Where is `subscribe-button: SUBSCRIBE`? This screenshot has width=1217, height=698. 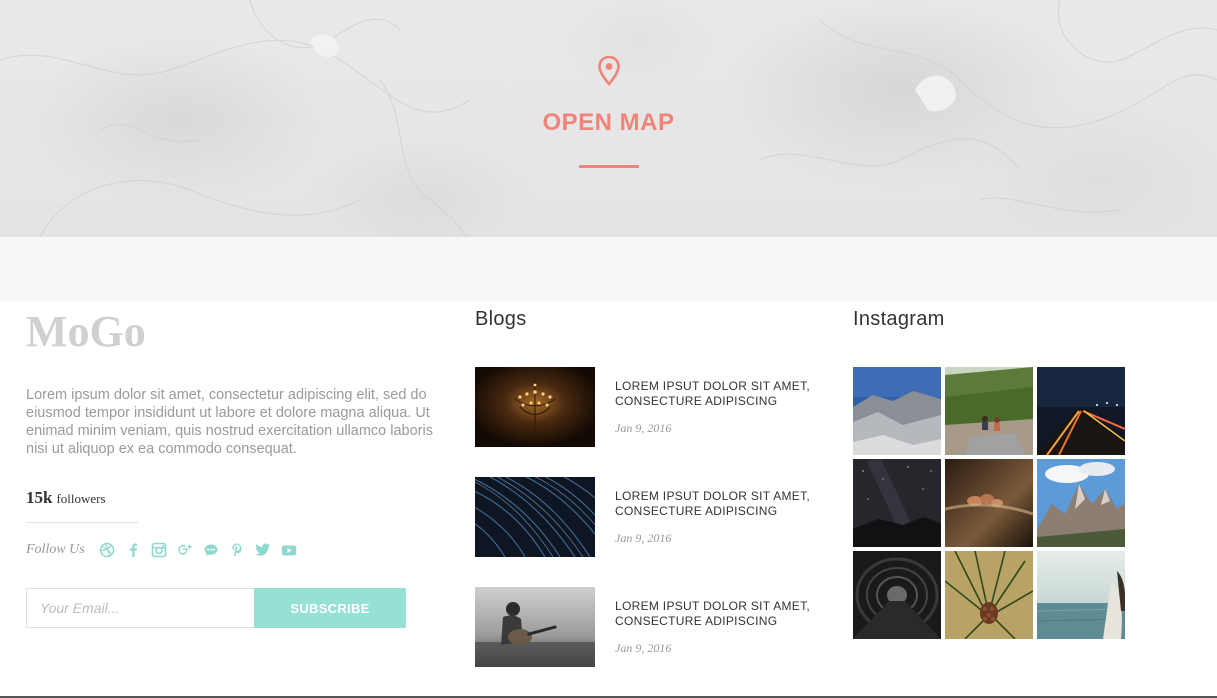 subscribe-button: SUBSCRIBE is located at coordinates (330, 608).